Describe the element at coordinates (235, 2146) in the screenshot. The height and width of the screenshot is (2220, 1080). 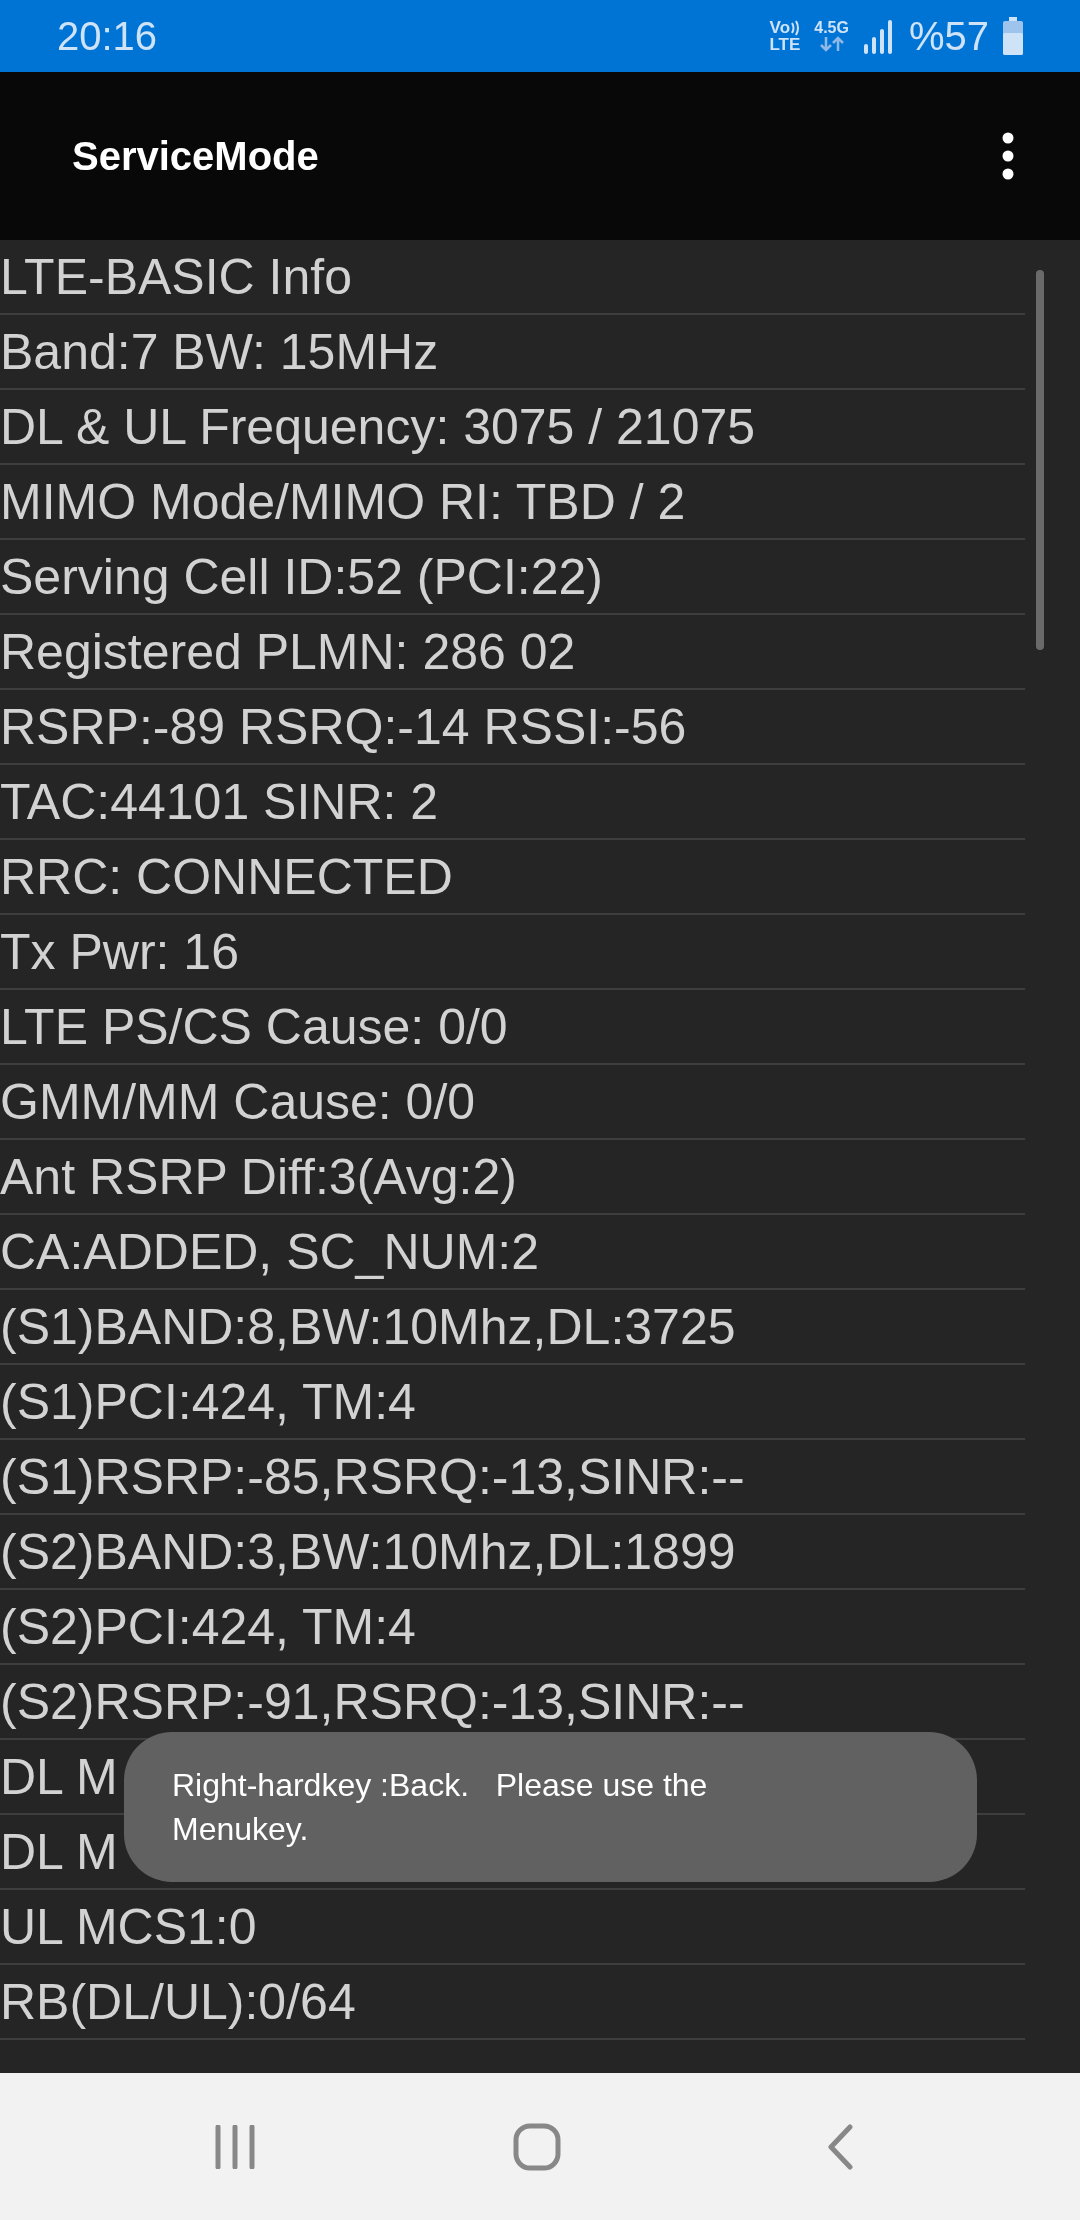
I see `recents-icon` at that location.